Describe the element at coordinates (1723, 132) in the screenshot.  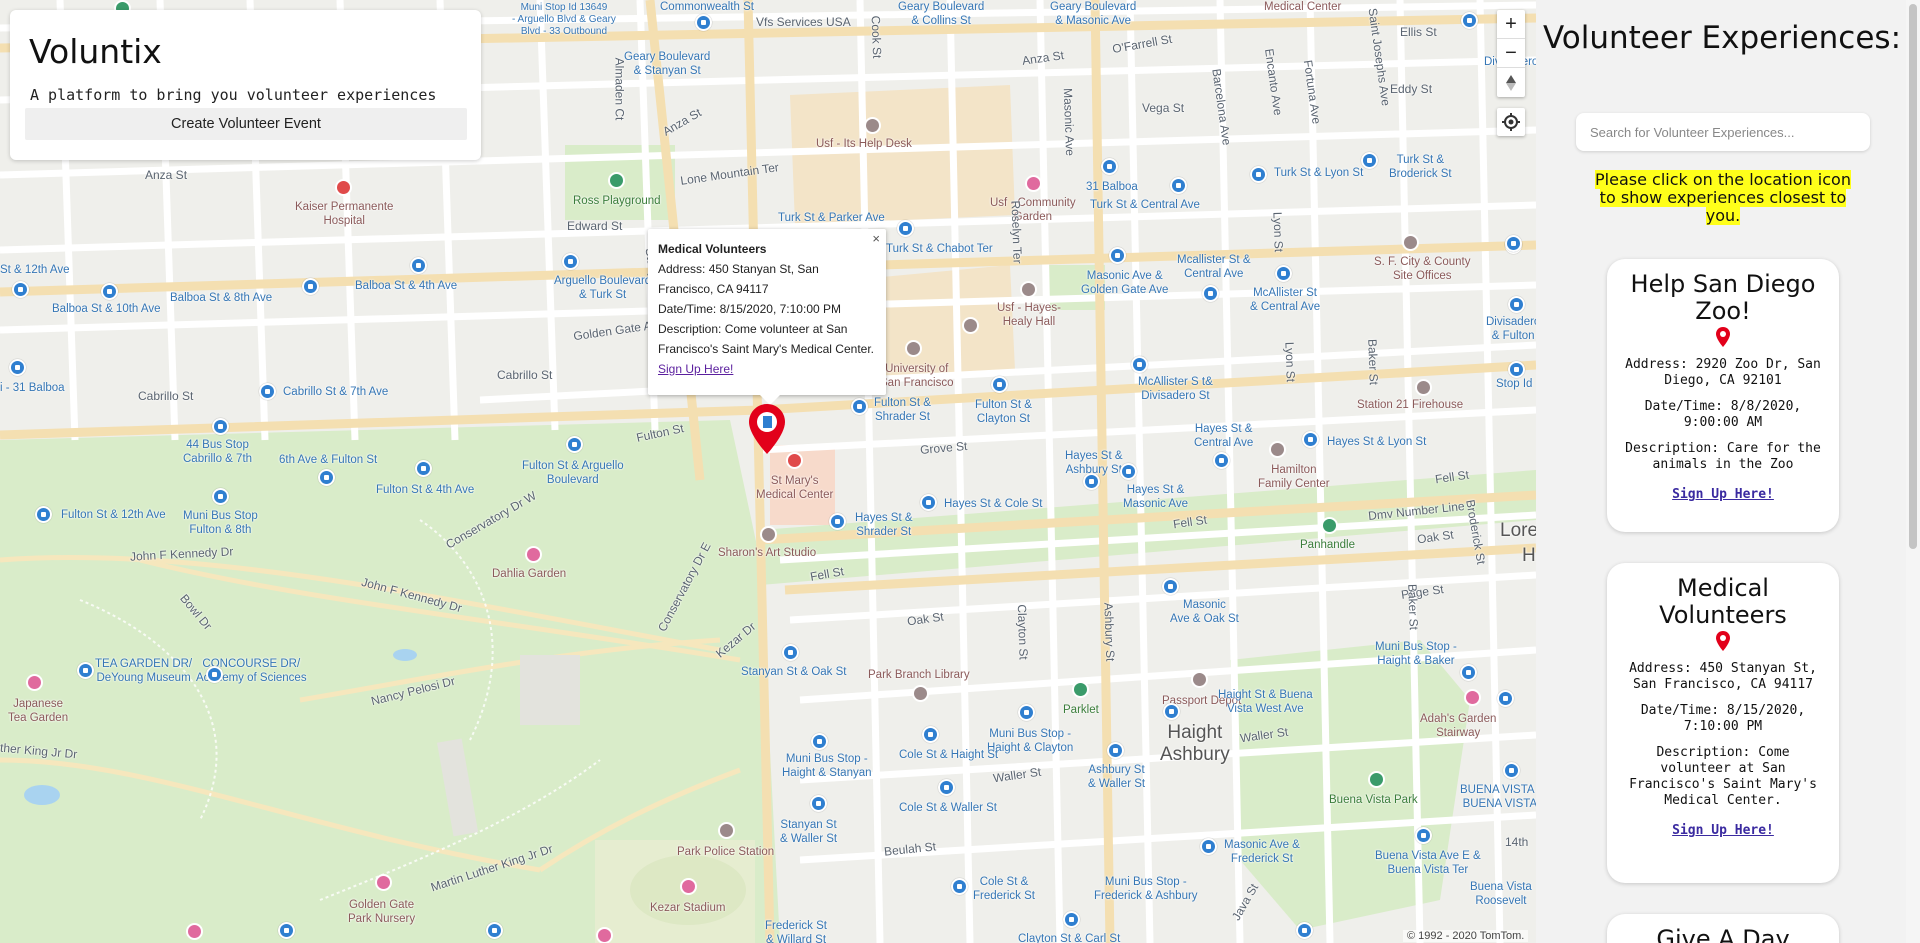
I see `search-input` at that location.